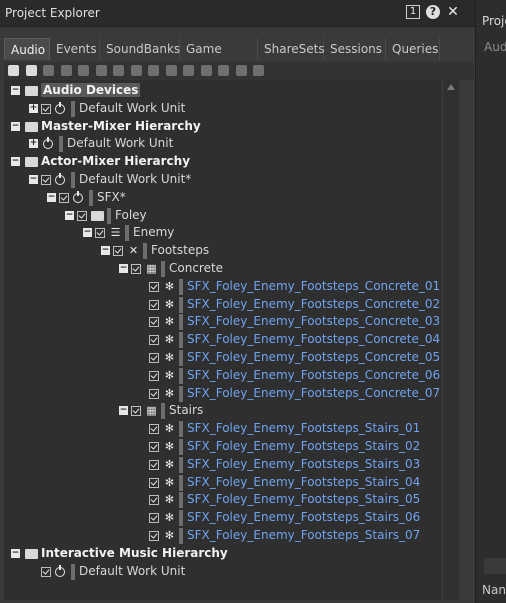  I want to click on grid-icon, so click(83, 70).